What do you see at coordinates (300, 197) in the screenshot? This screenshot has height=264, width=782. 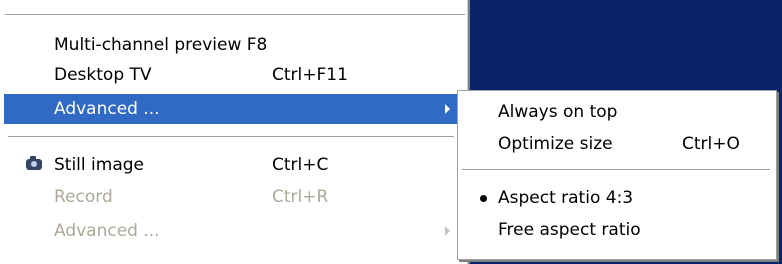 I see `menu-item-shortcut: Ctrl+R` at bounding box center [300, 197].